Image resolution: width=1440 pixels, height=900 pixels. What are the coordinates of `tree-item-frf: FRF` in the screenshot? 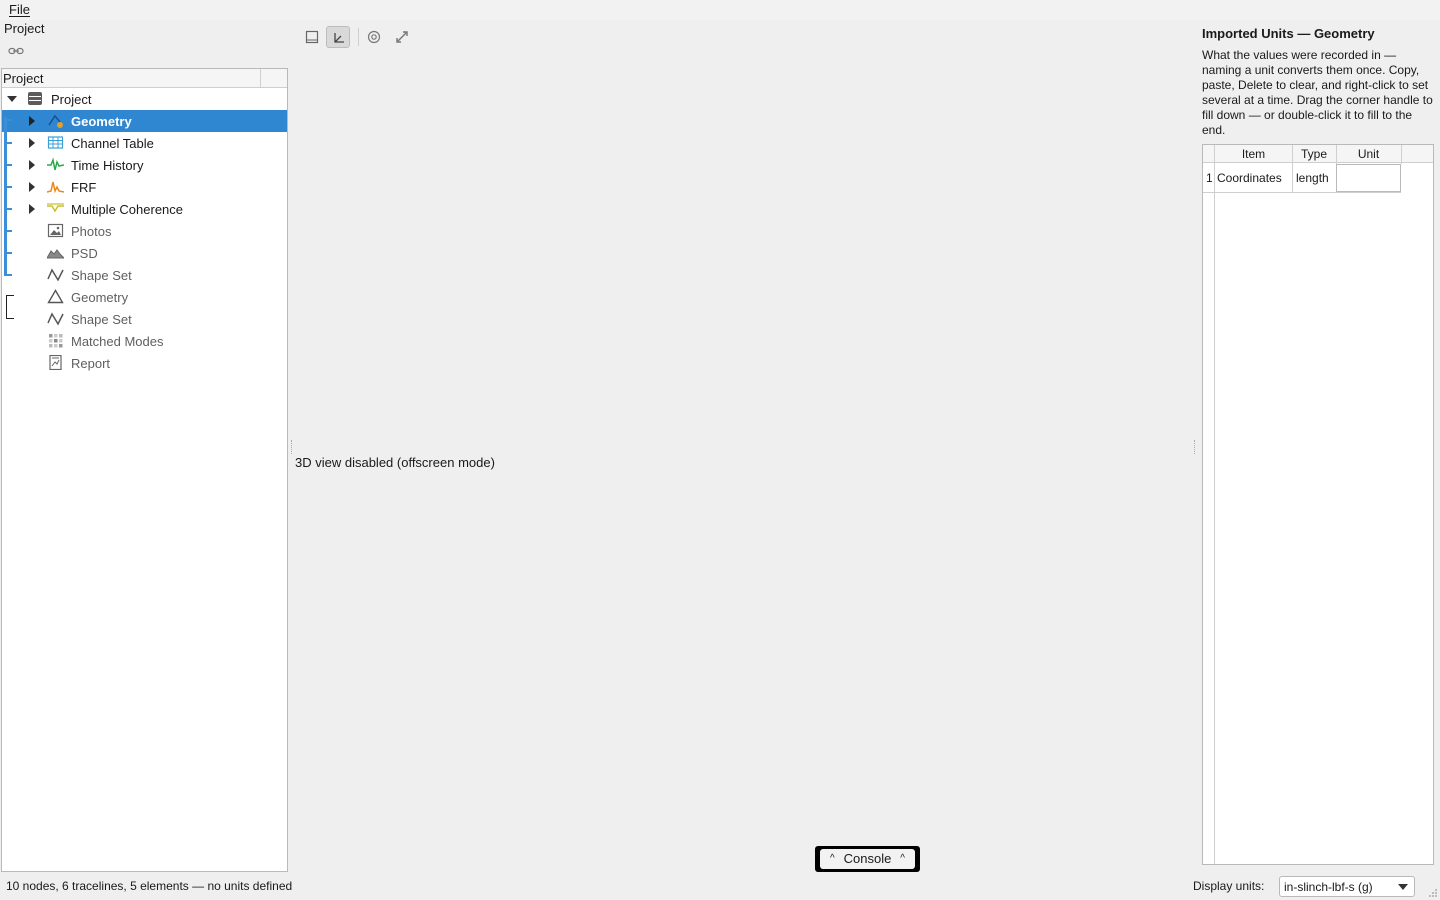 It's located at (144, 187).